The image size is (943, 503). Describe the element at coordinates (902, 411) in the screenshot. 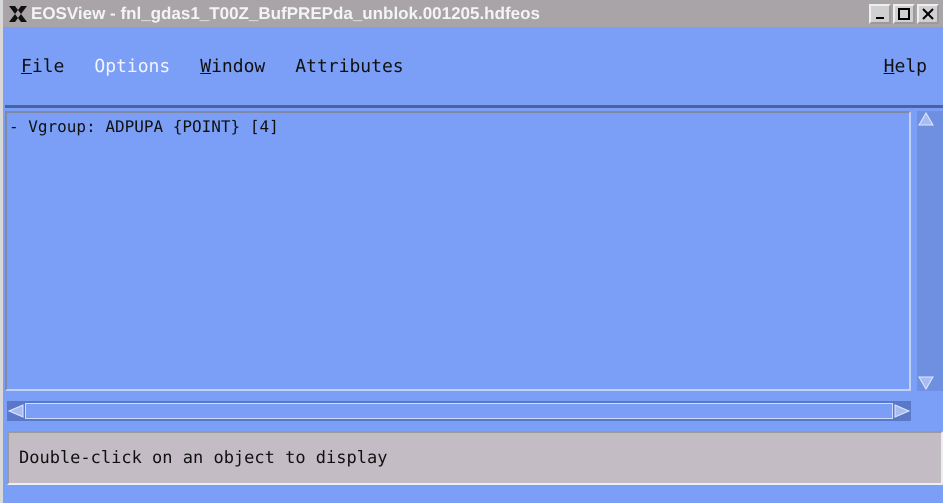

I see `scroll-right-icon` at that location.